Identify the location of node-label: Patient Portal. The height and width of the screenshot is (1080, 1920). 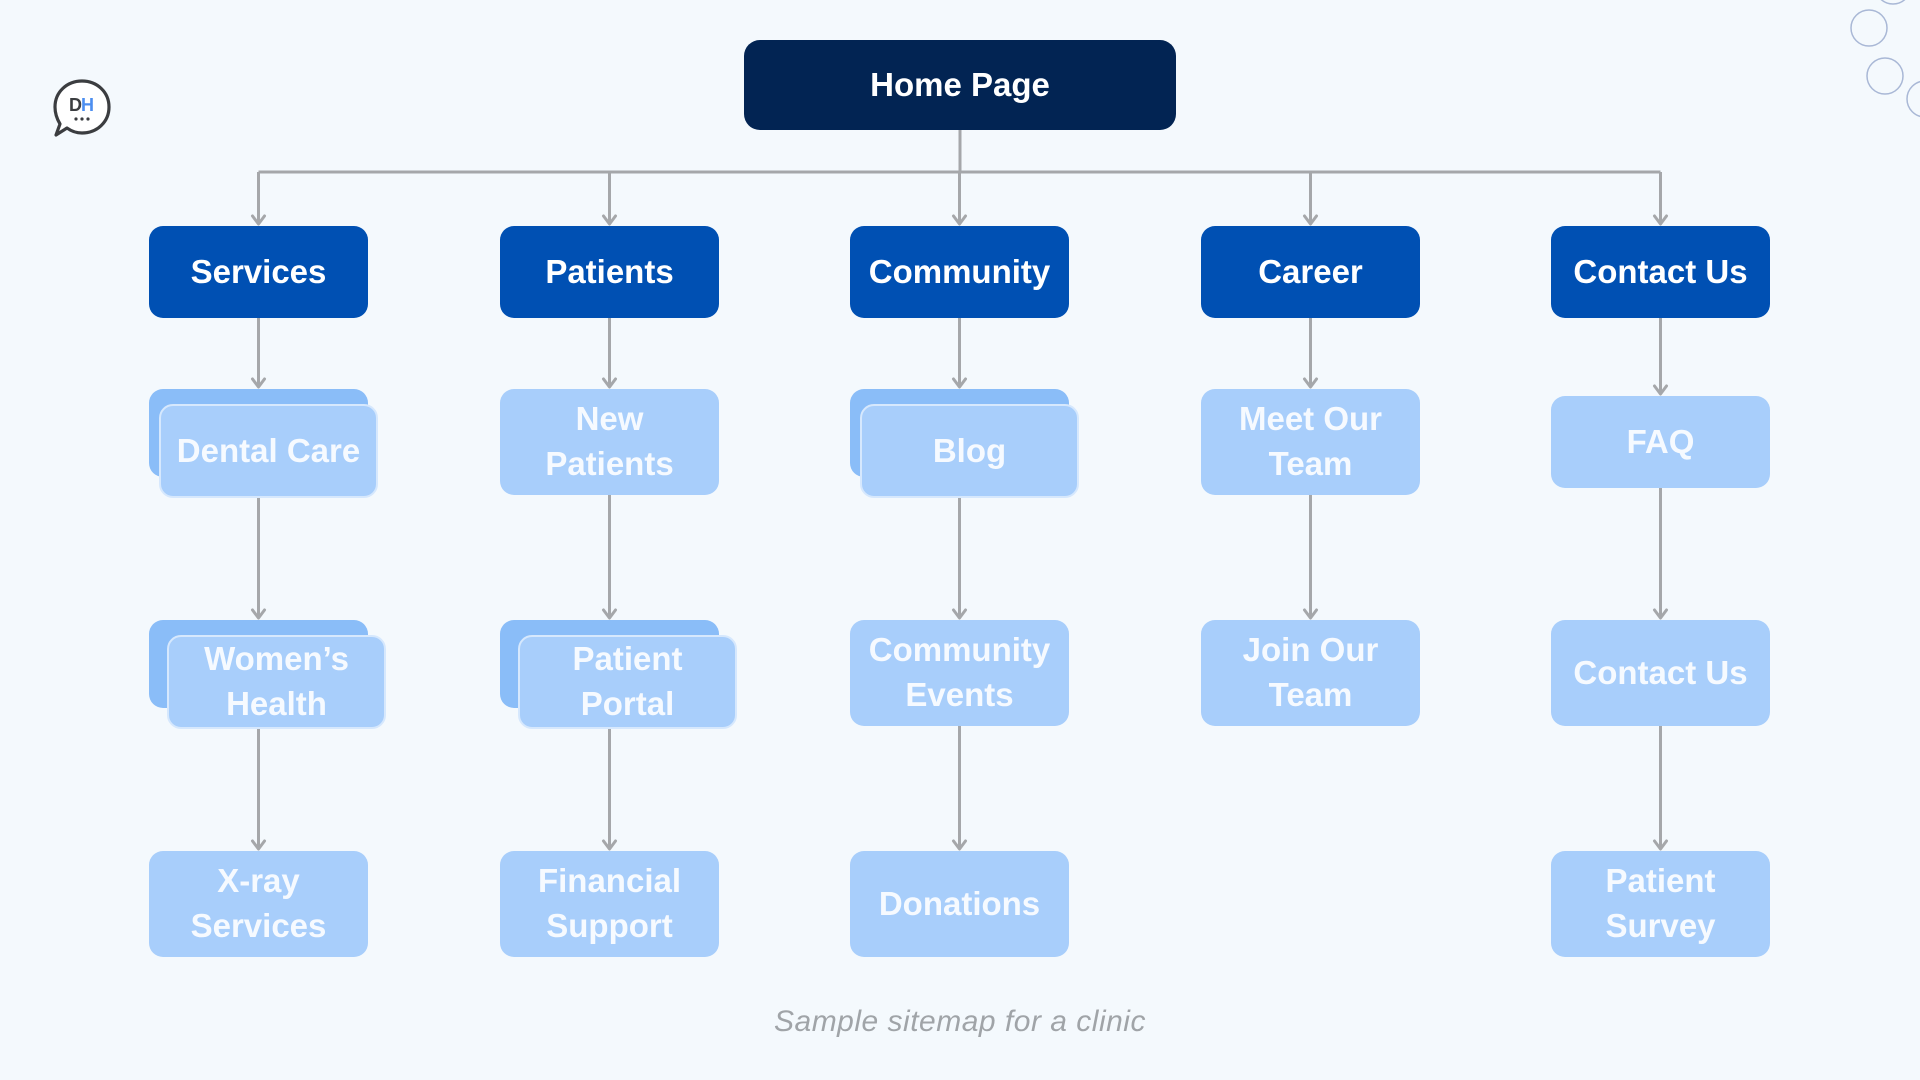
(627, 681).